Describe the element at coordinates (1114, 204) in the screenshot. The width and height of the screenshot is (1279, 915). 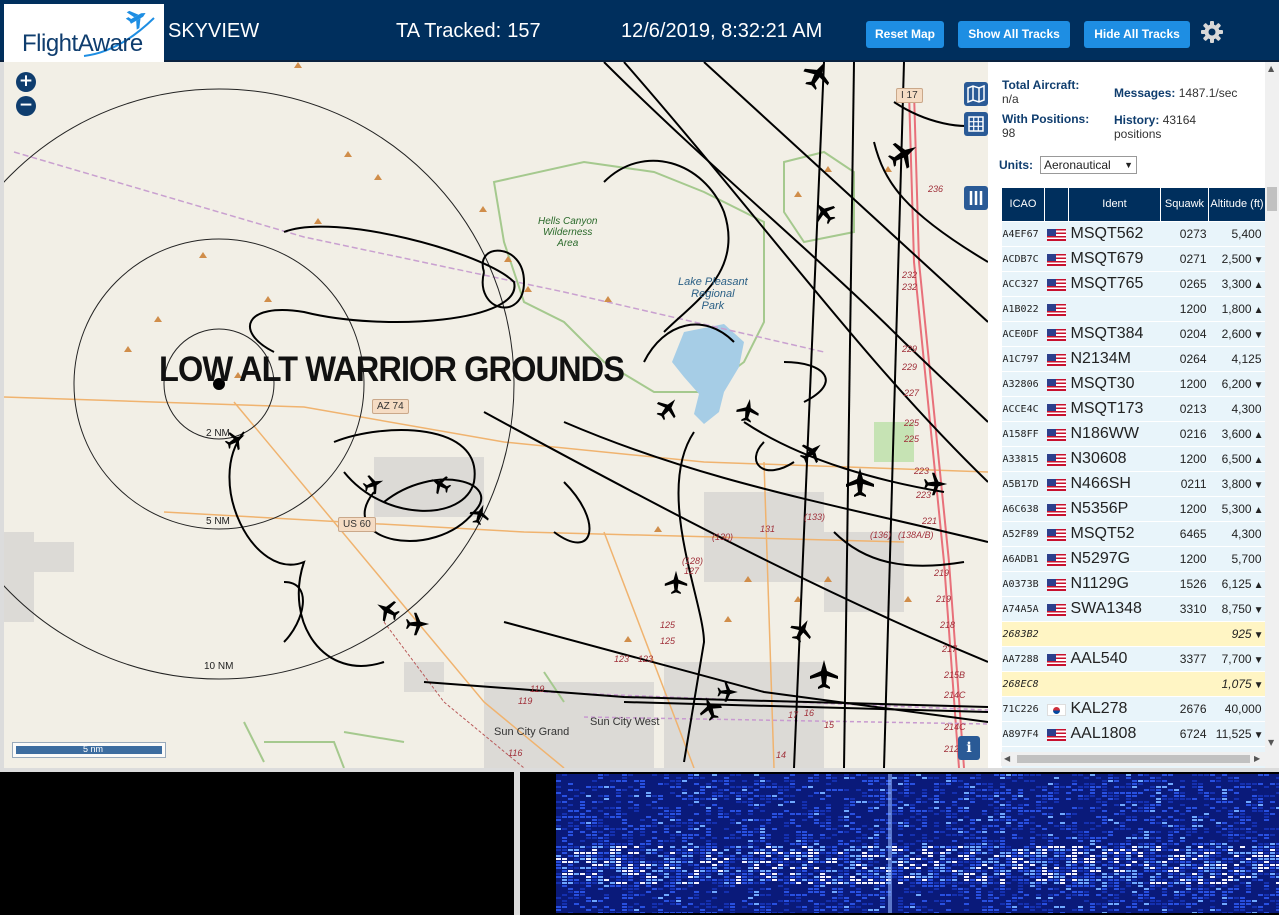
I see `column-header-ident: Ident` at that location.